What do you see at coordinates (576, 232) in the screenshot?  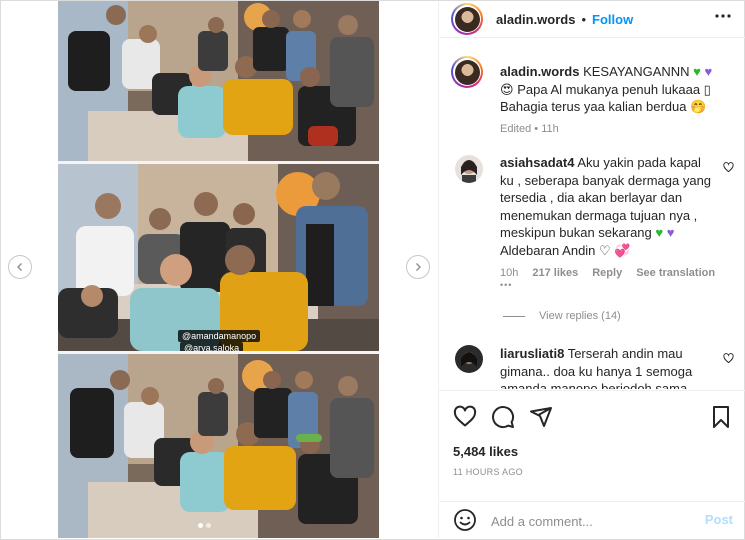 I see `comment-text: meskipun bukan sekarang` at bounding box center [576, 232].